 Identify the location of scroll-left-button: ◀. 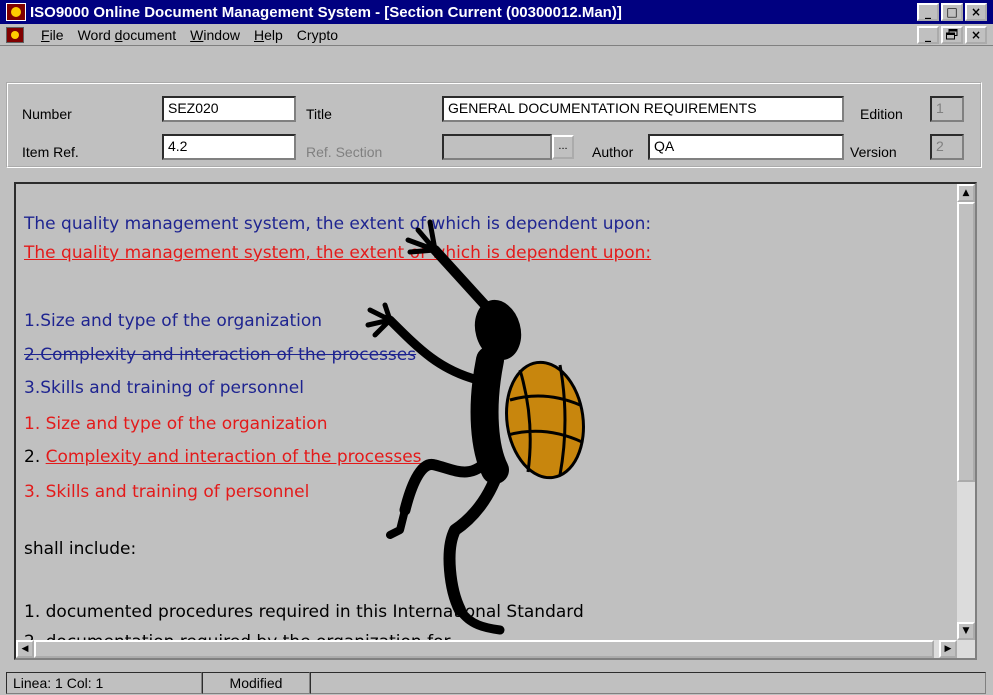
(25, 649).